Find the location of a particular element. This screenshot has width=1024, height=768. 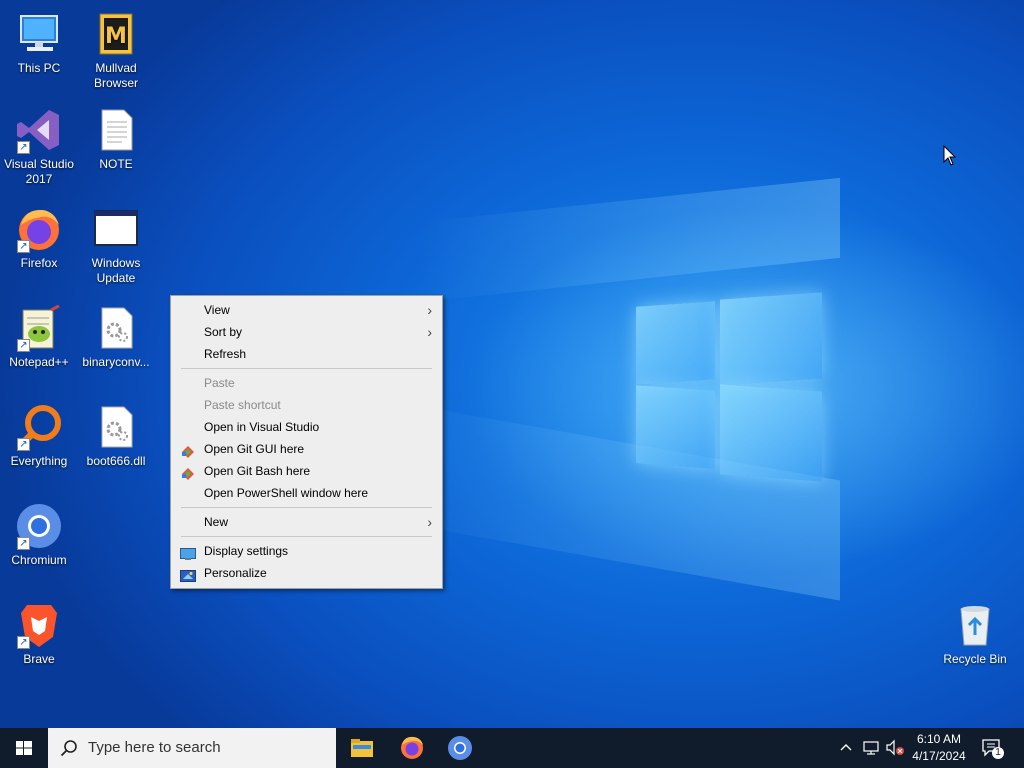

mullvad-browser-icon: M is located at coordinates (116, 34).